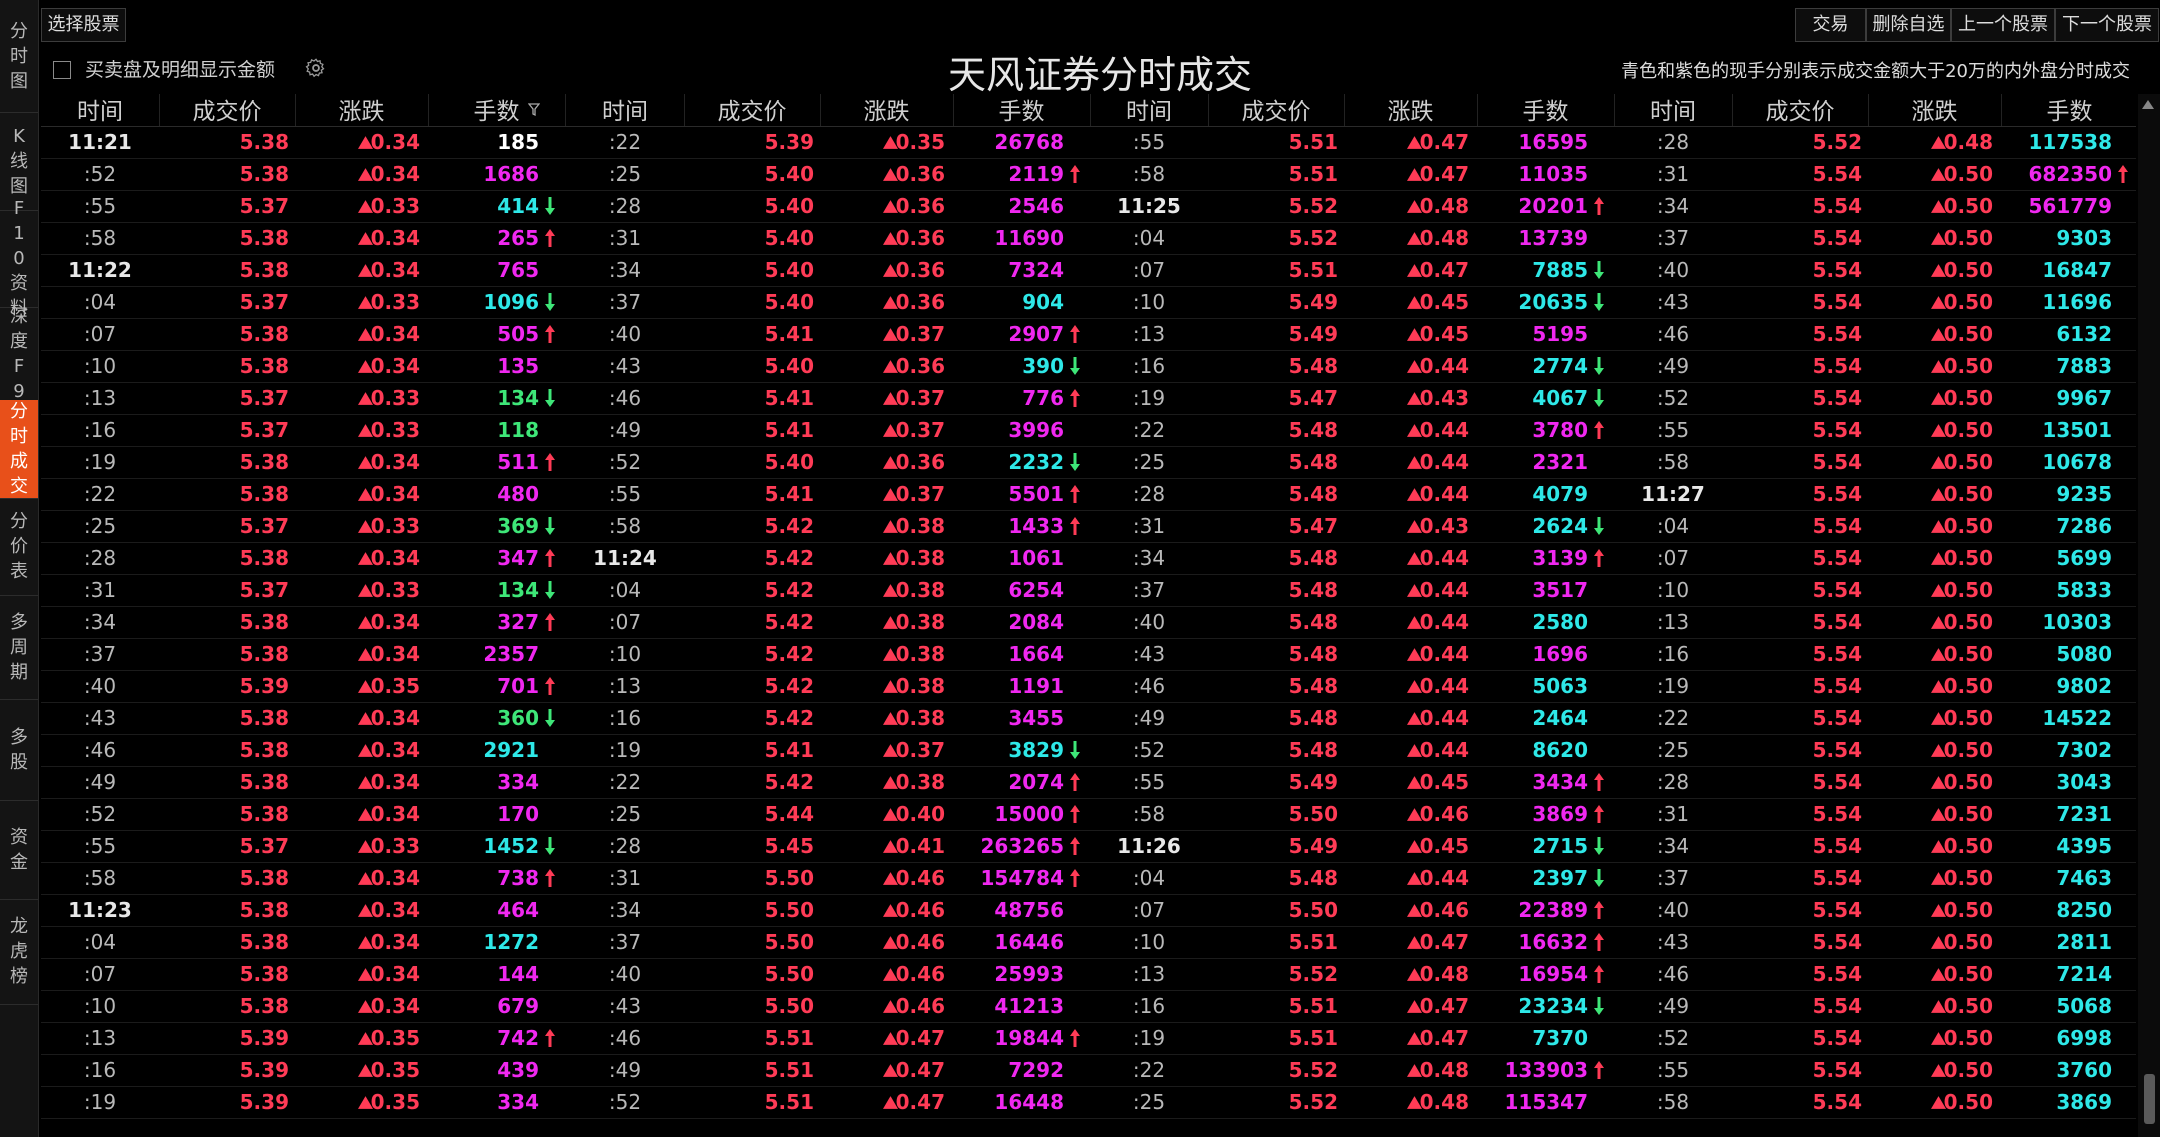 This screenshot has height=1137, width=2160. I want to click on trade-time: :40, so click(625, 974).